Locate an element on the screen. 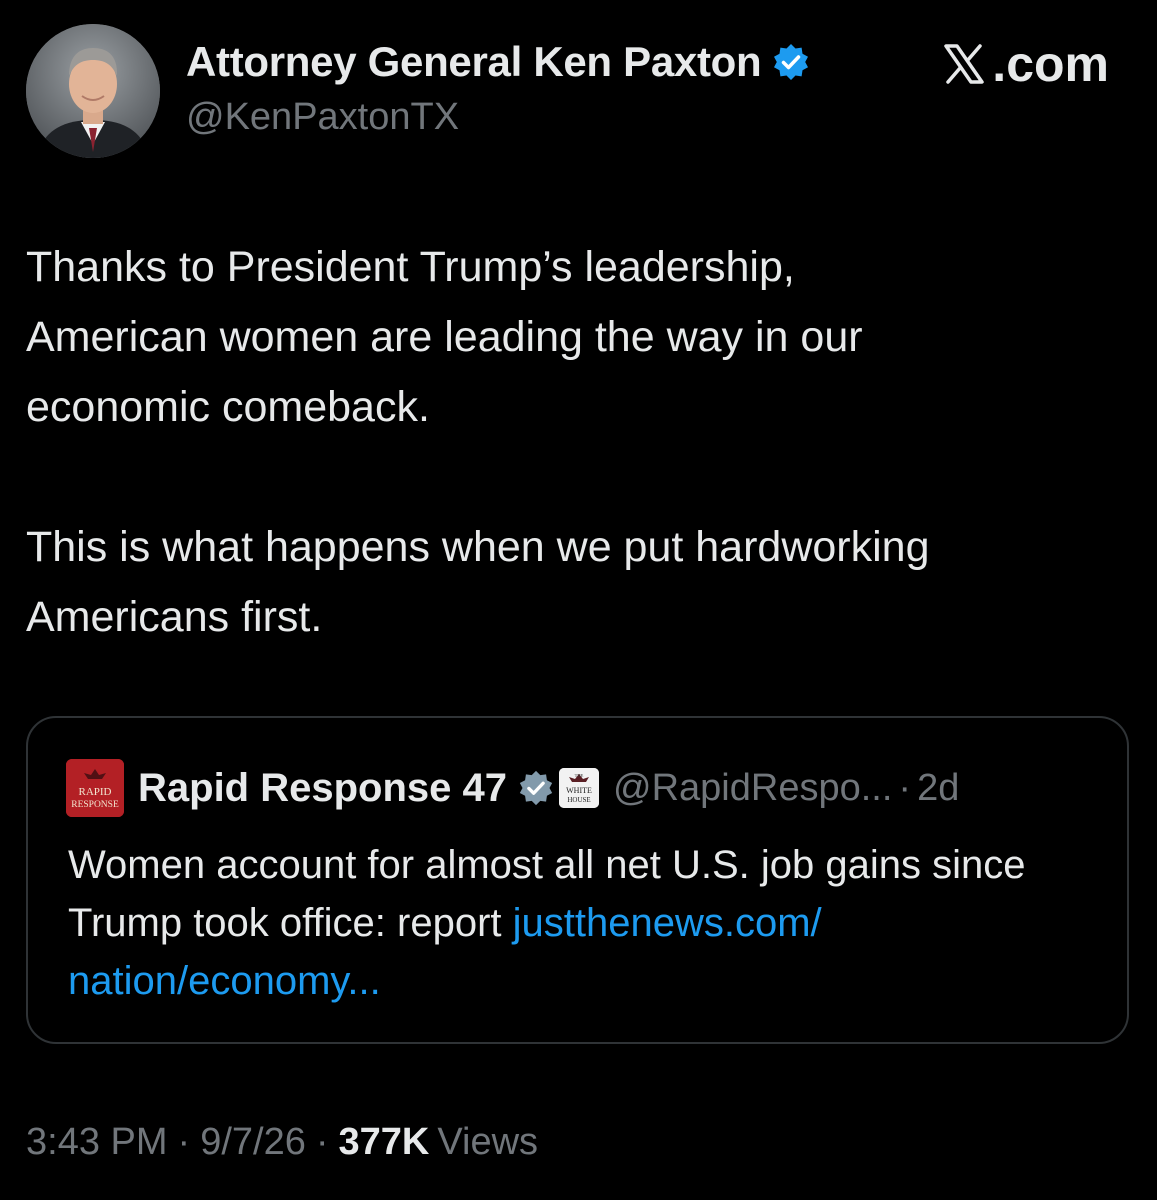  verified-badge-icon is located at coordinates (791, 62).